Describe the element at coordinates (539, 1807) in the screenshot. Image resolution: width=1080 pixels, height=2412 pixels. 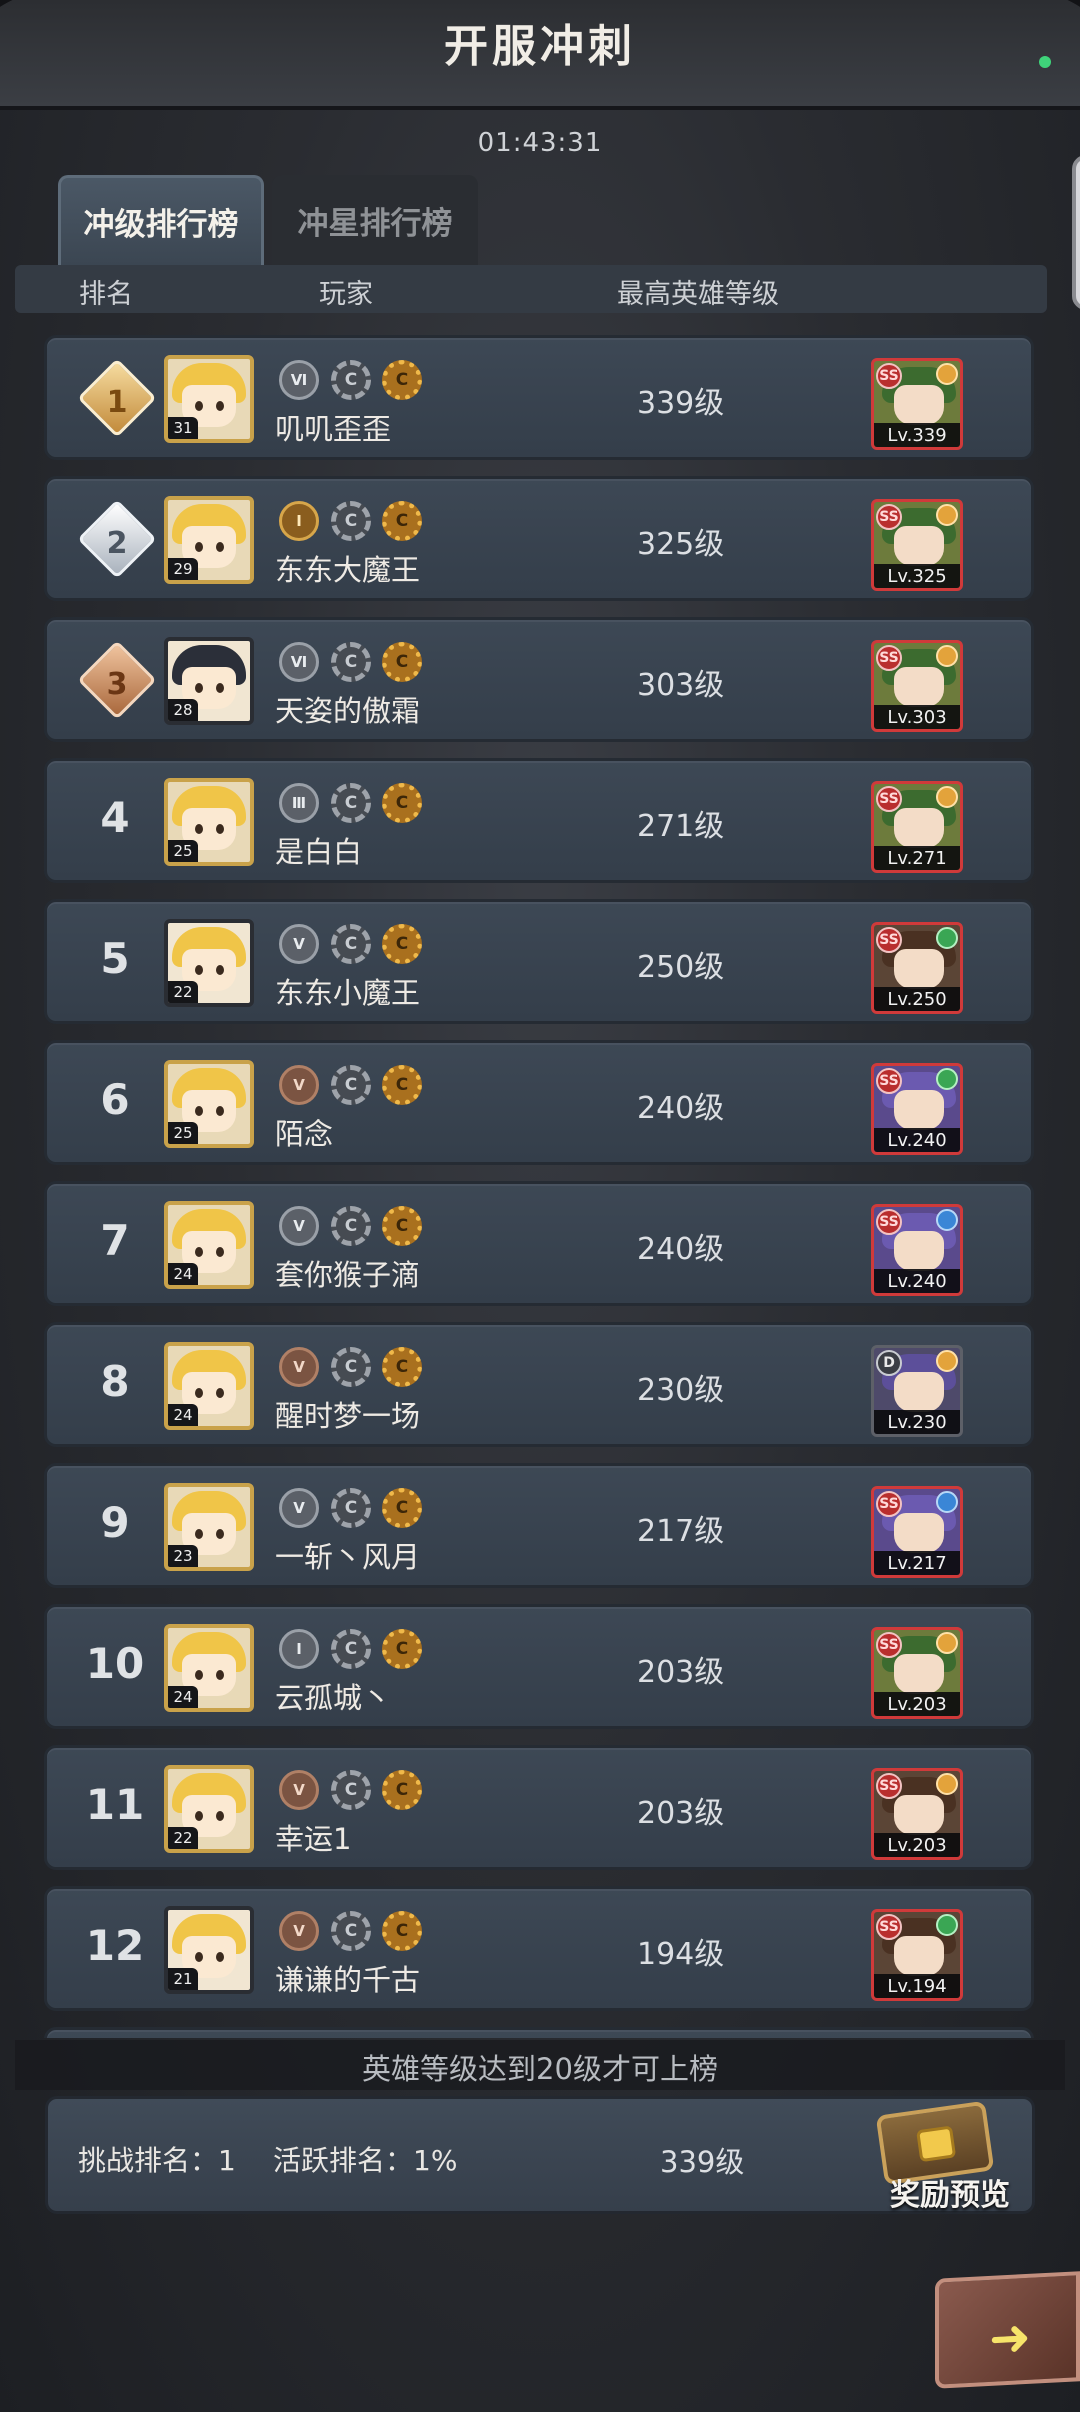
I see `ranking-row: 11 22 Ⅴ 幸运1 203级 SS Lv.203` at that location.